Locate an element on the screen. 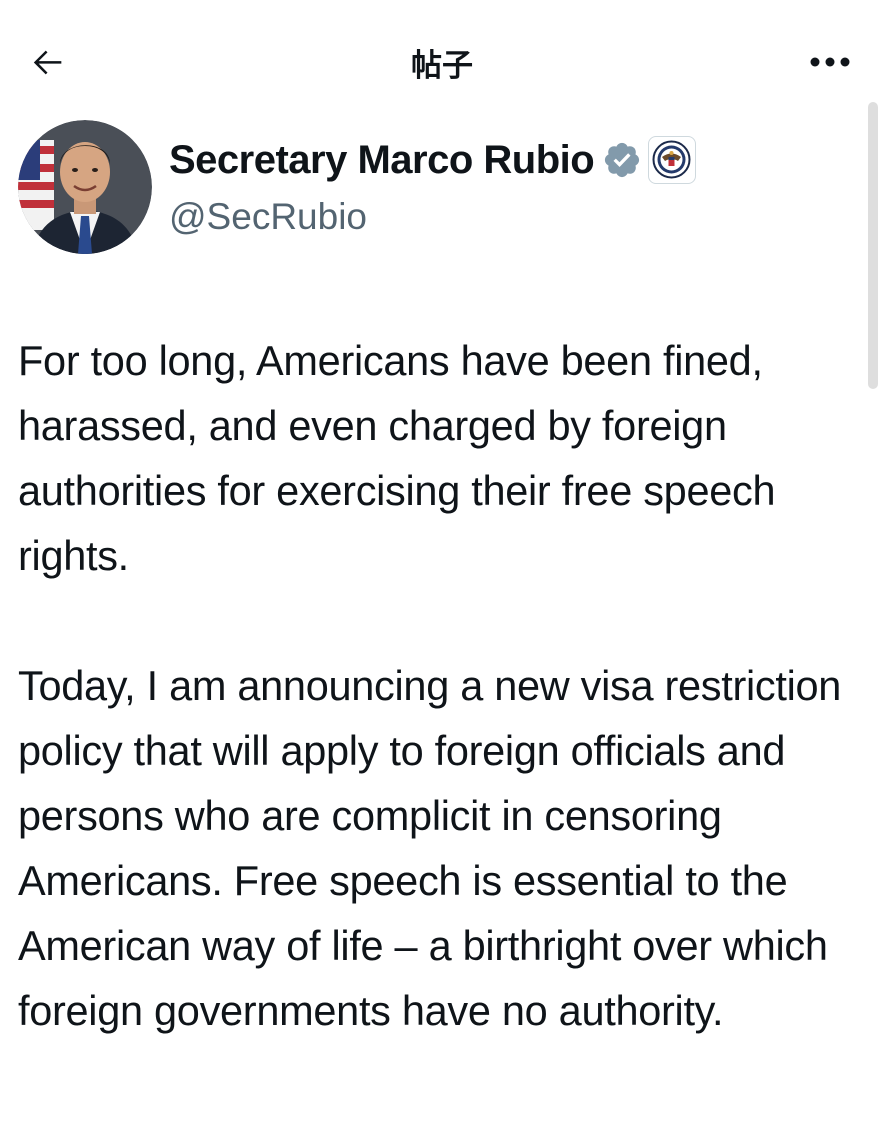 The image size is (884, 1125). more-horizontal-icon is located at coordinates (830, 62).